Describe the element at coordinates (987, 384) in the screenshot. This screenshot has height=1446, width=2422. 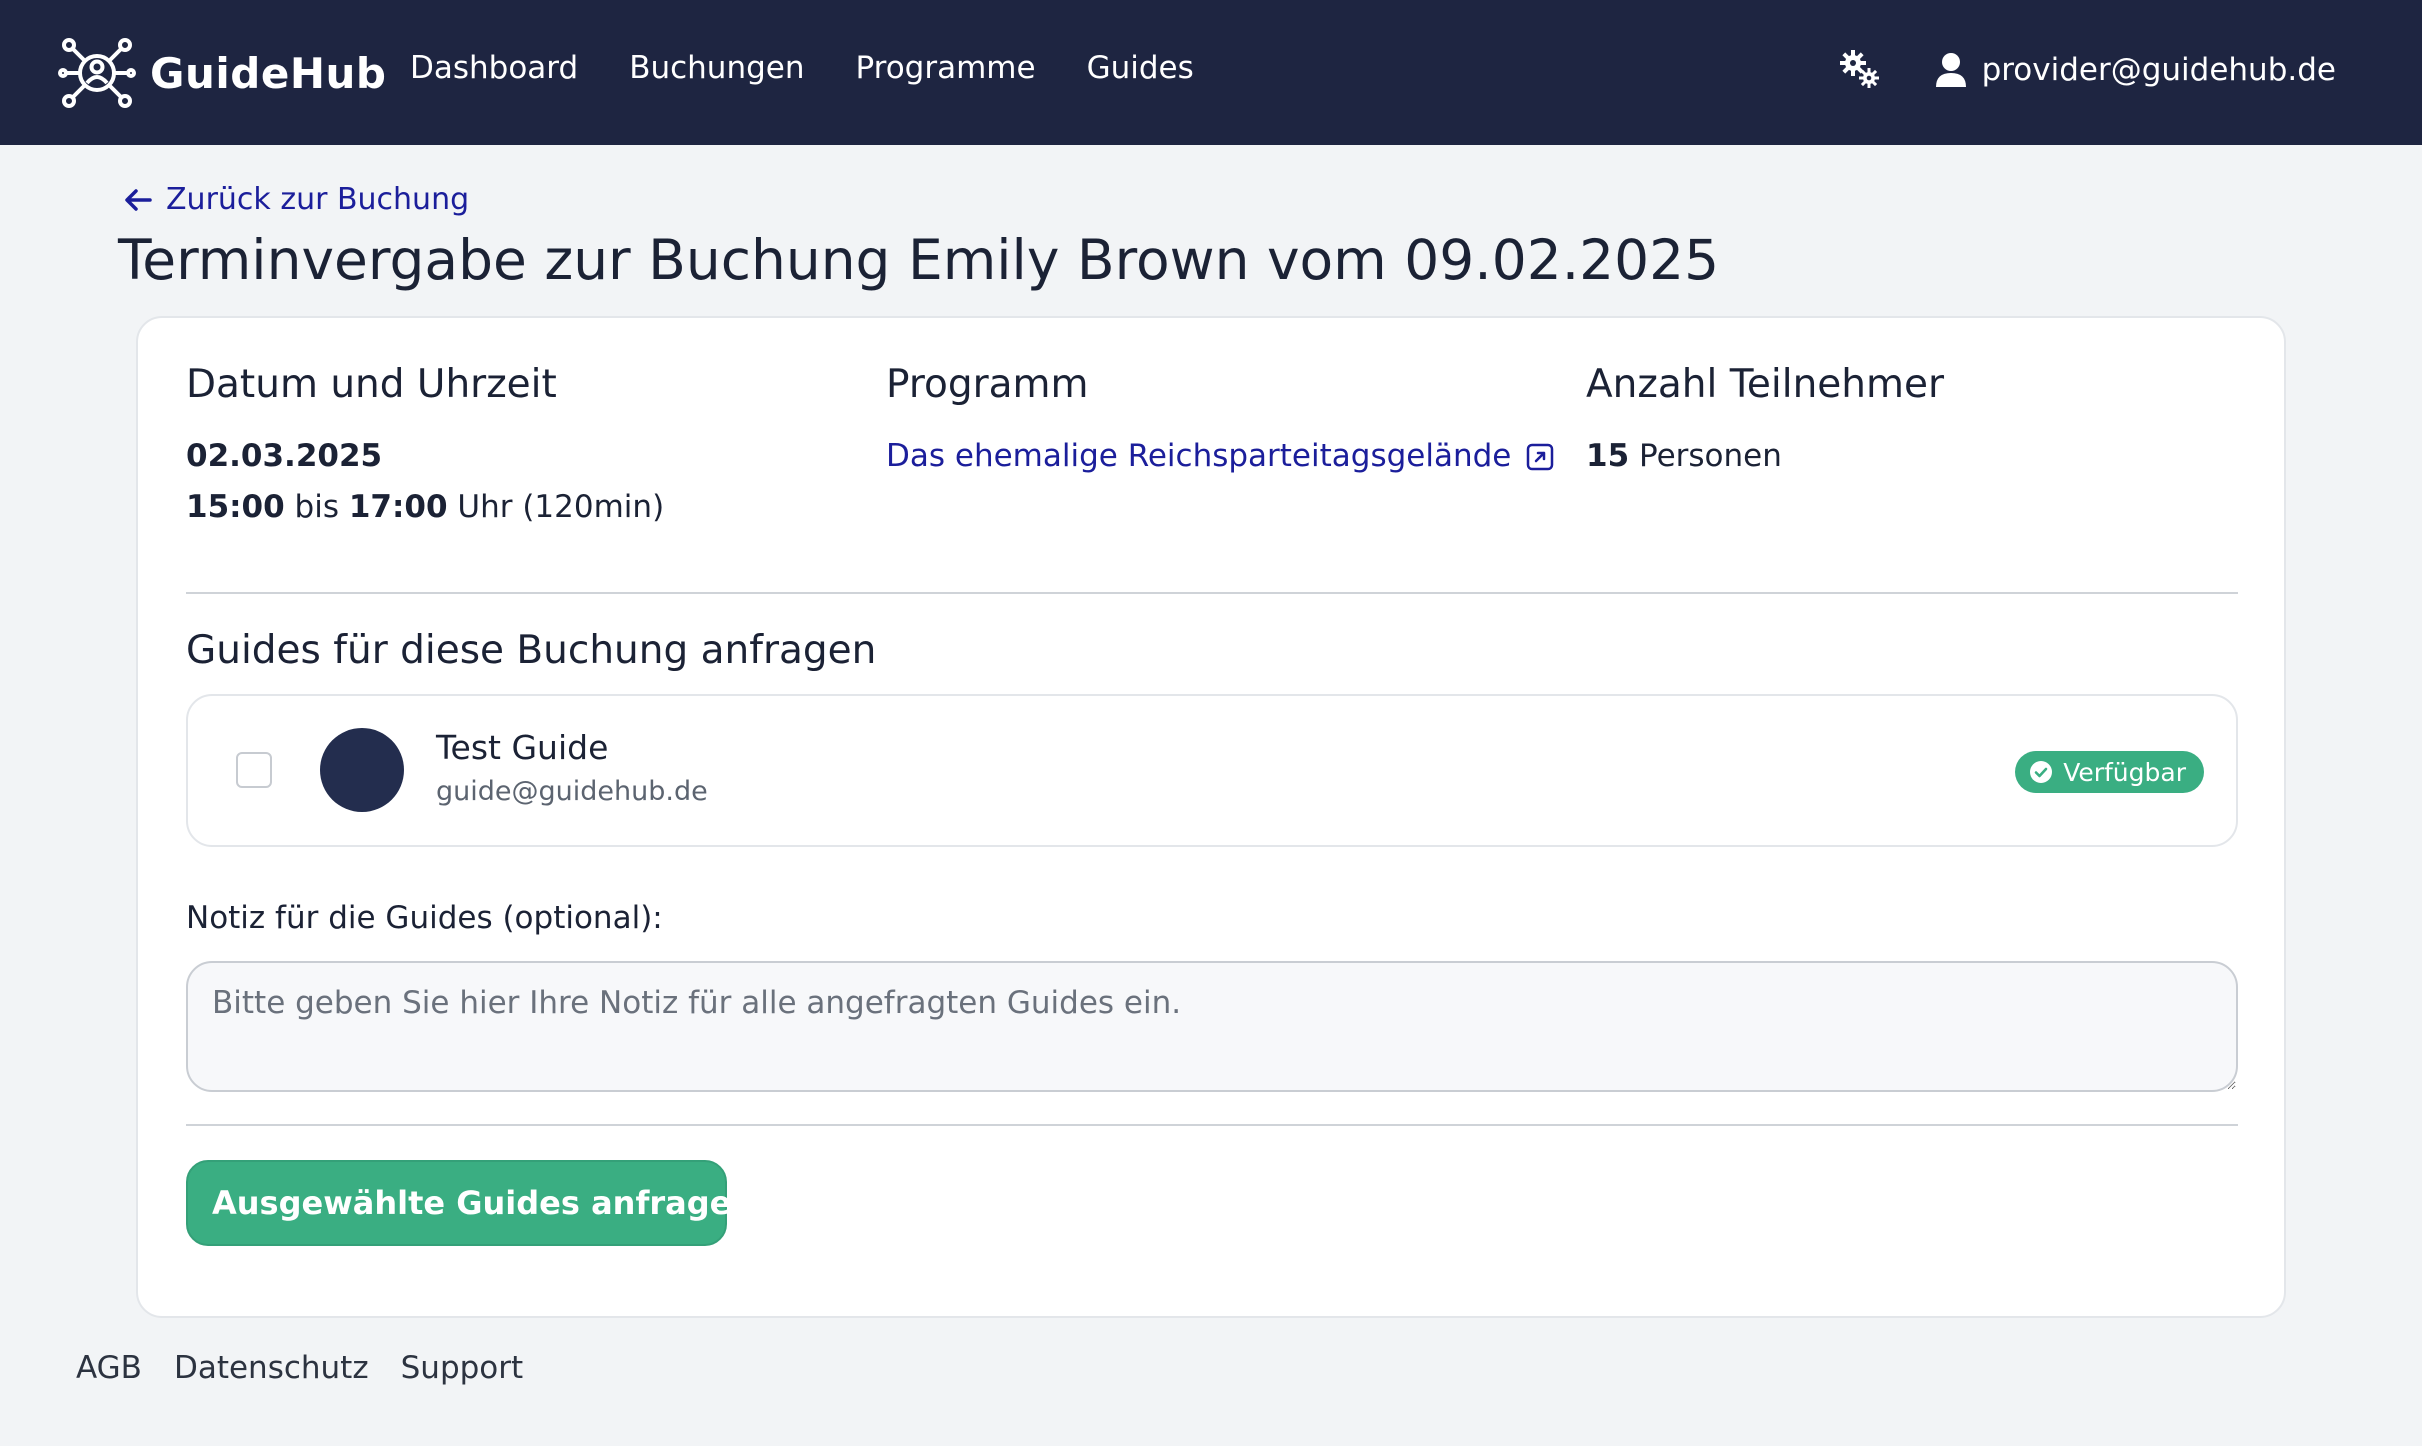
I see `program-heading: Programm` at that location.